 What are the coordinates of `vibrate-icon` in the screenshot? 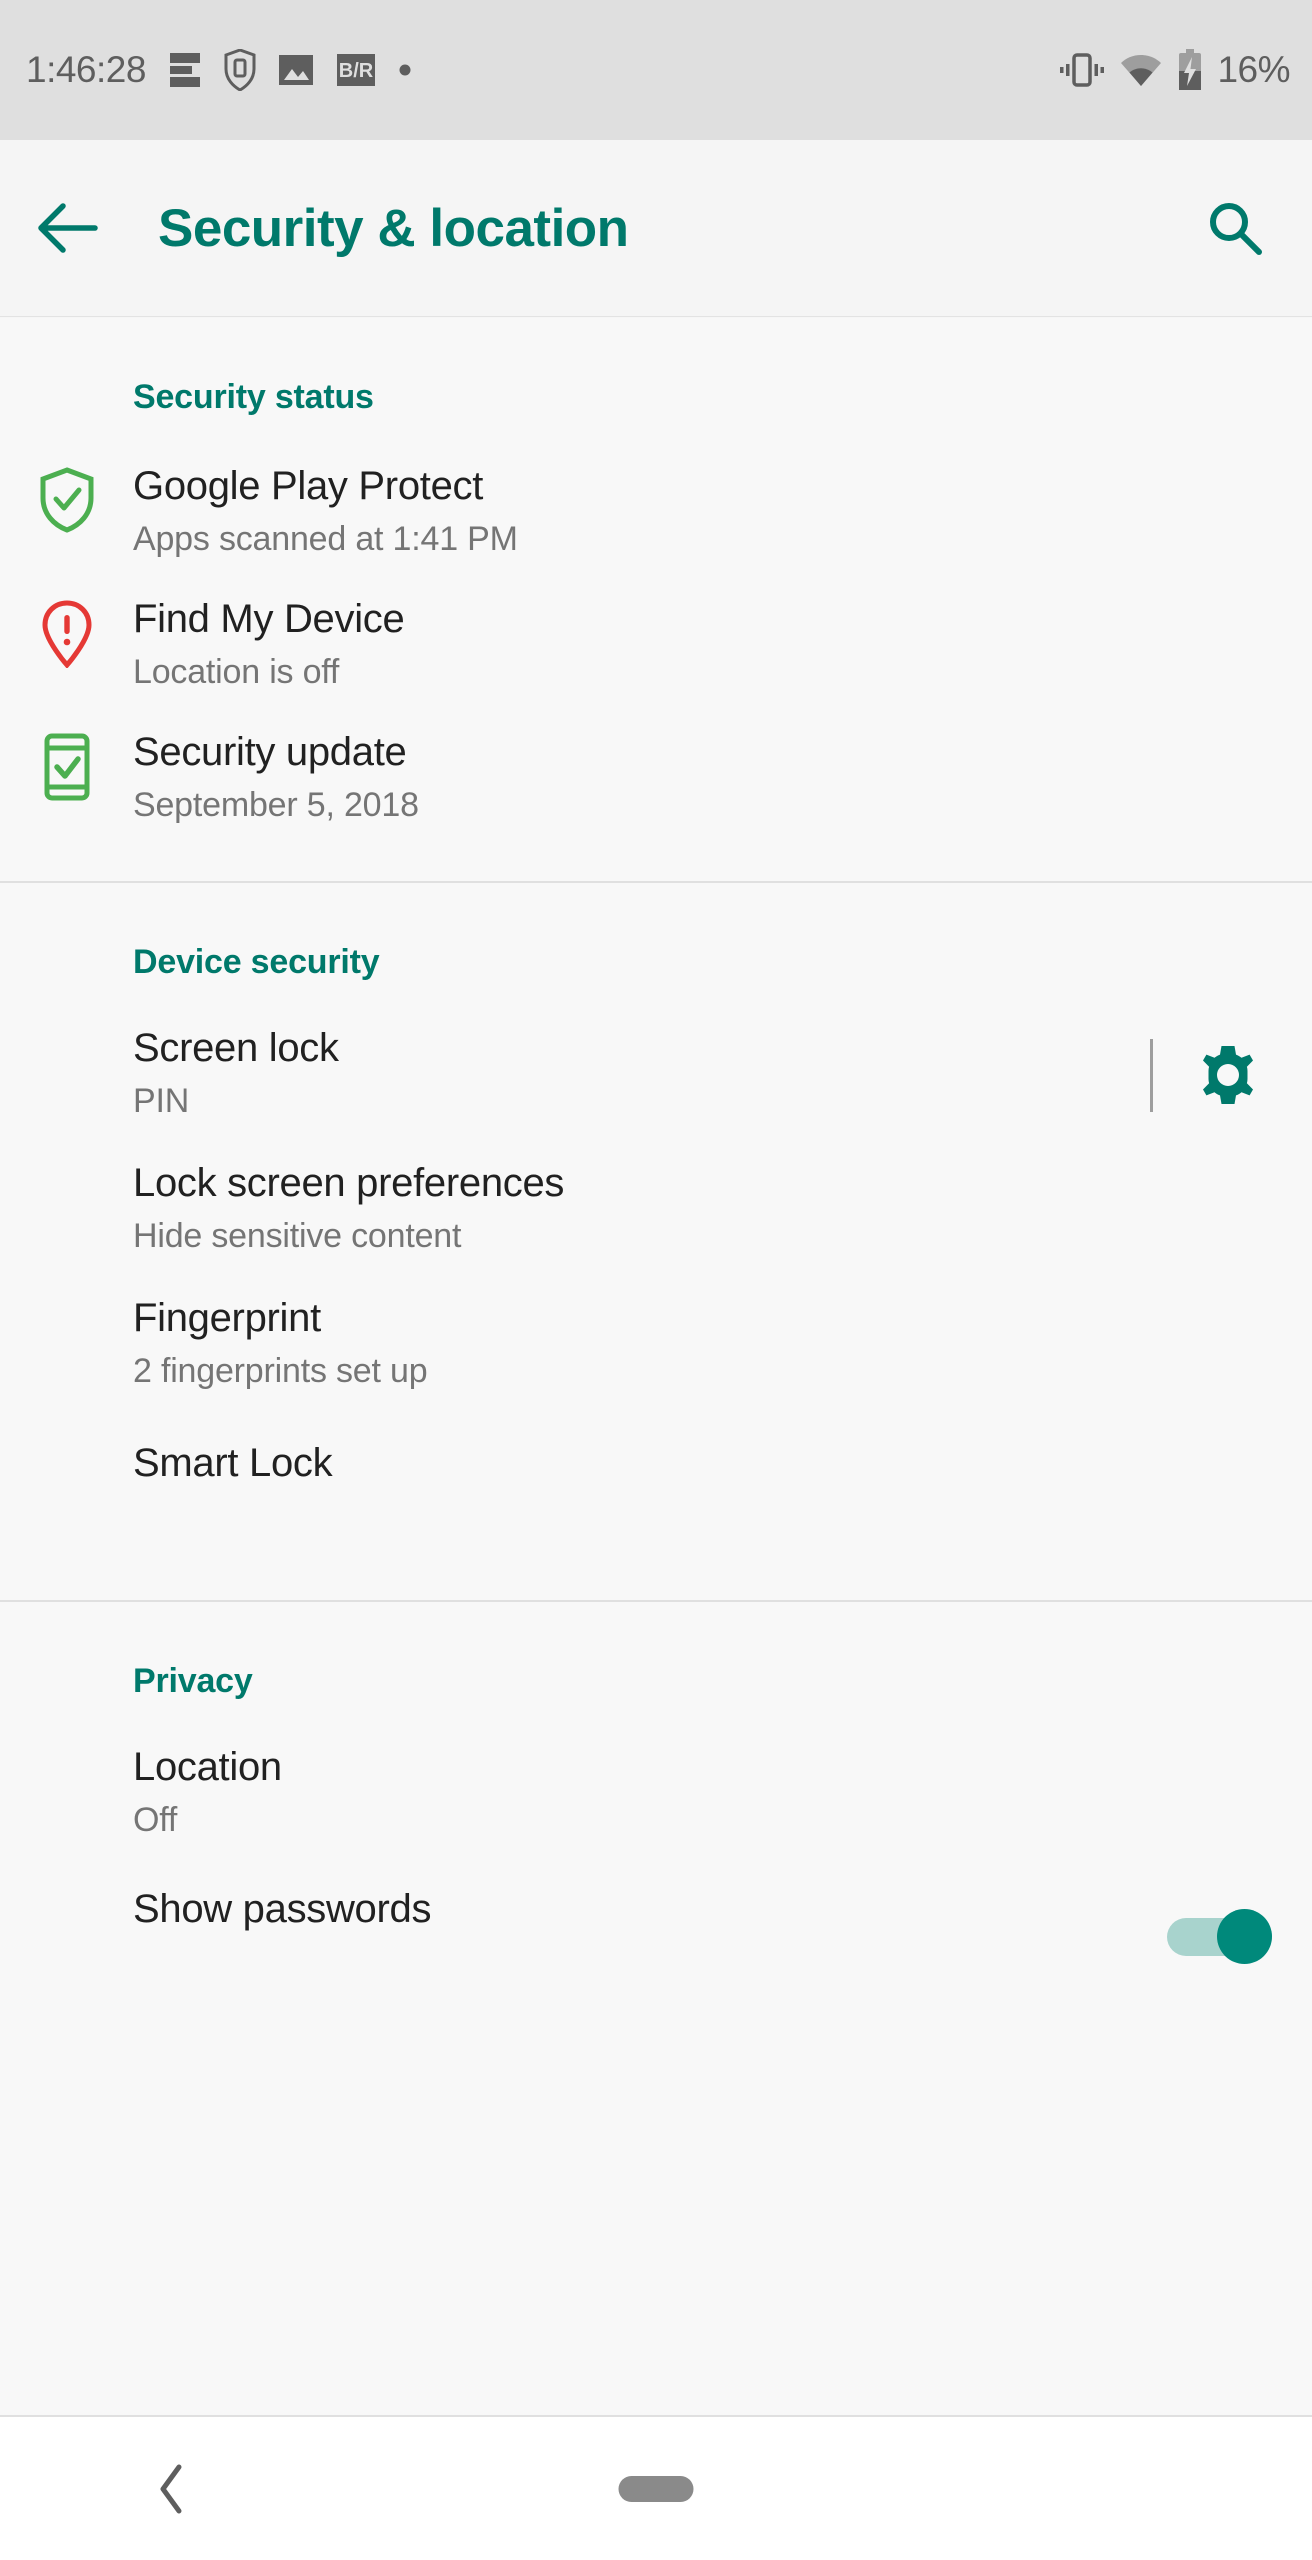 It's located at (1082, 70).